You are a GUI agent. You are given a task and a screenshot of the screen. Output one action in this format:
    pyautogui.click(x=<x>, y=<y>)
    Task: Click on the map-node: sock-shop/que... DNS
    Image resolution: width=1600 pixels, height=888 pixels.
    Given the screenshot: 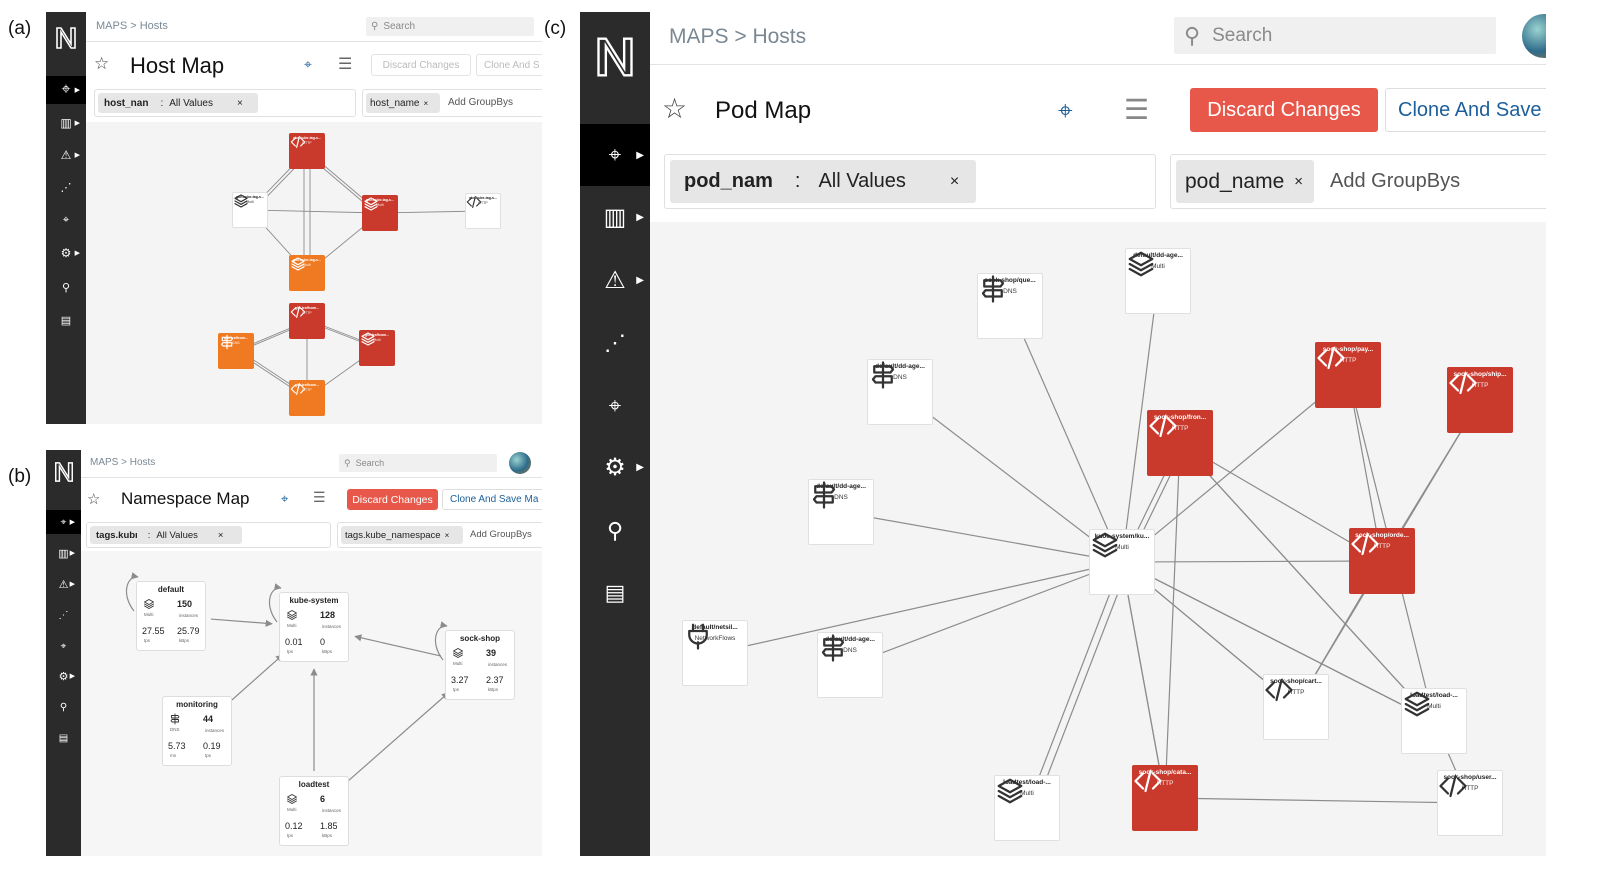 What is the action you would take?
    pyautogui.click(x=1010, y=306)
    